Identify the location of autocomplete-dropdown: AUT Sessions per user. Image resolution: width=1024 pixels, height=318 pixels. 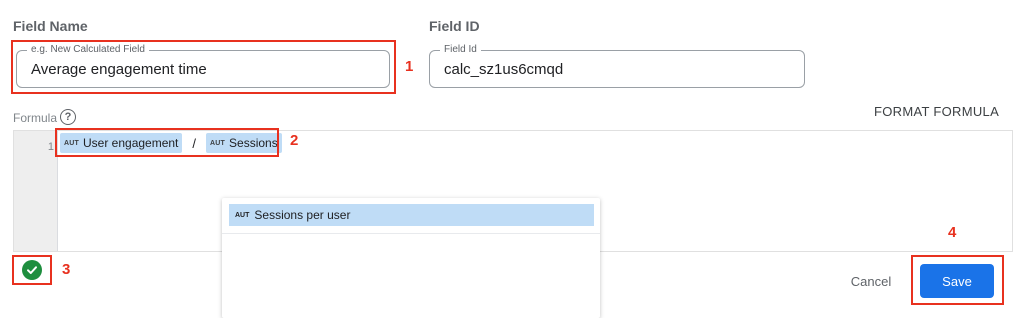
(411, 258).